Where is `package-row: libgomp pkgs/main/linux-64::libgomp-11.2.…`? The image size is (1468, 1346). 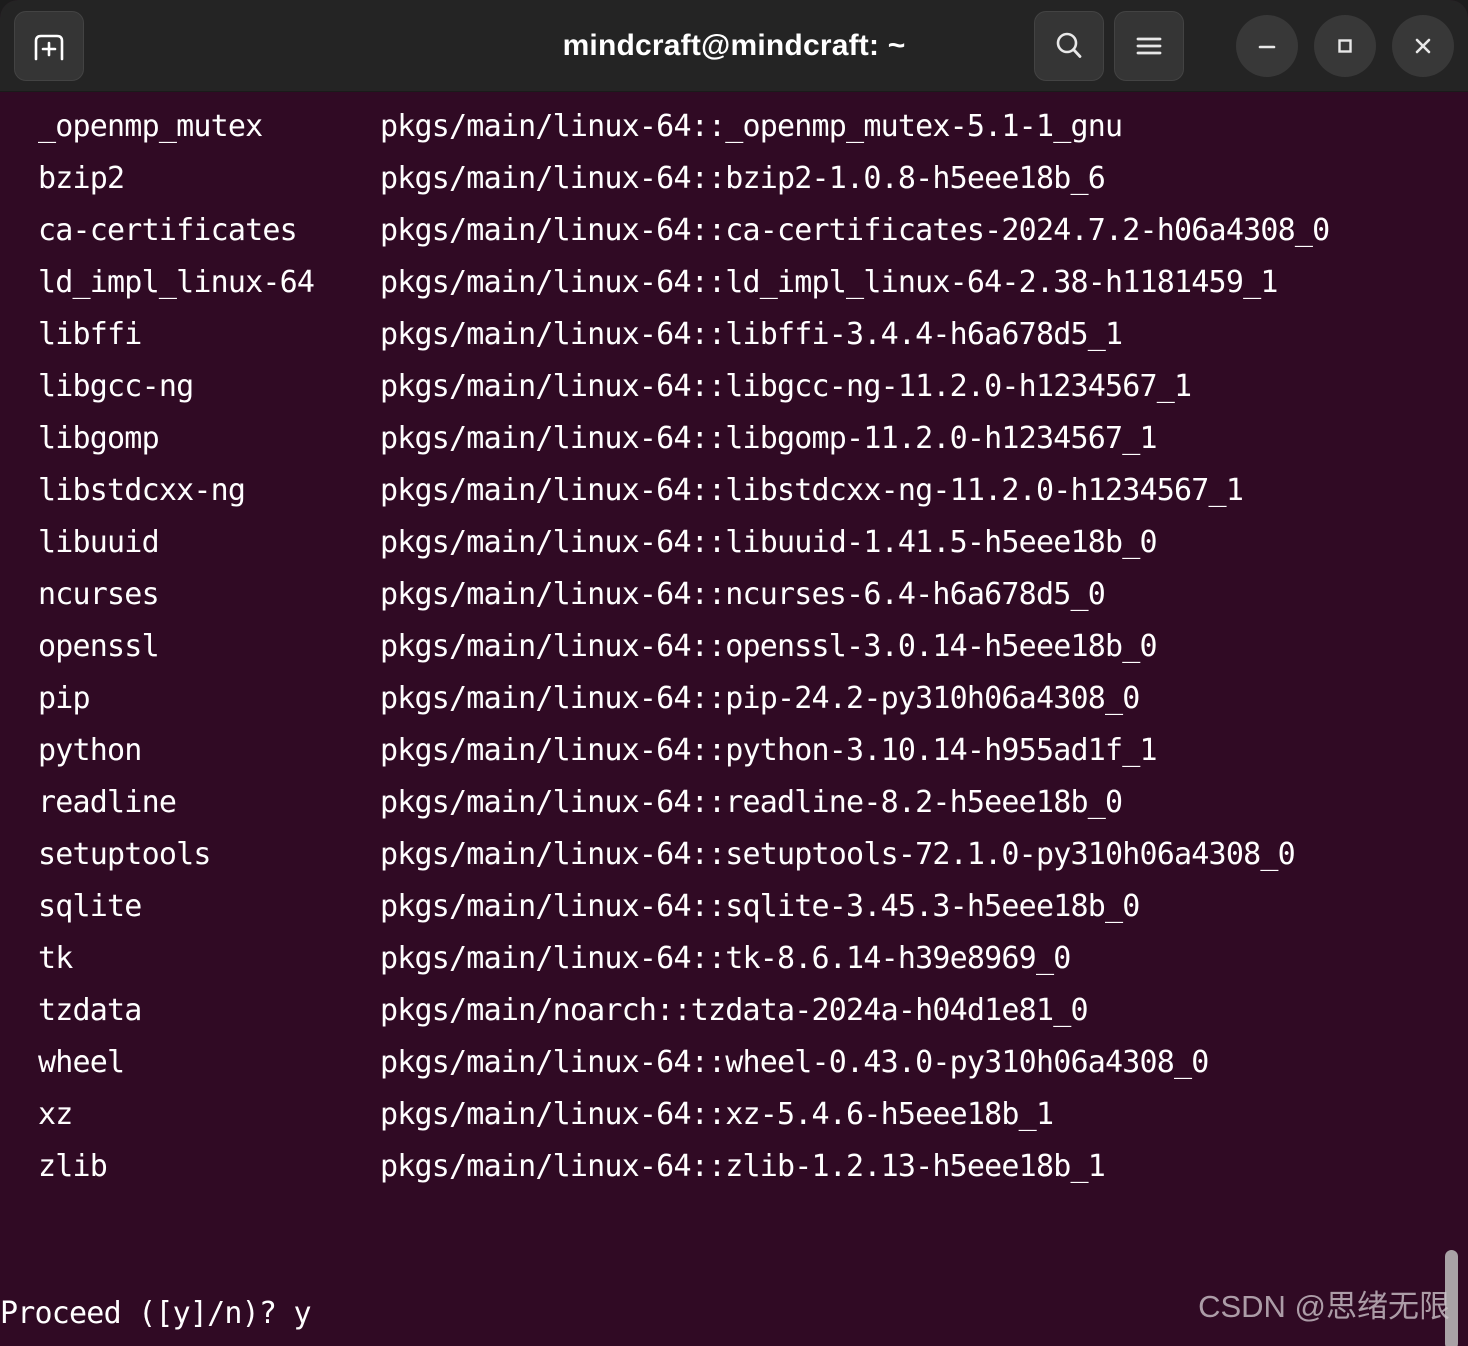
package-row: libgomp pkgs/main/linux-64::libgomp-11.2.… is located at coordinates (734, 439).